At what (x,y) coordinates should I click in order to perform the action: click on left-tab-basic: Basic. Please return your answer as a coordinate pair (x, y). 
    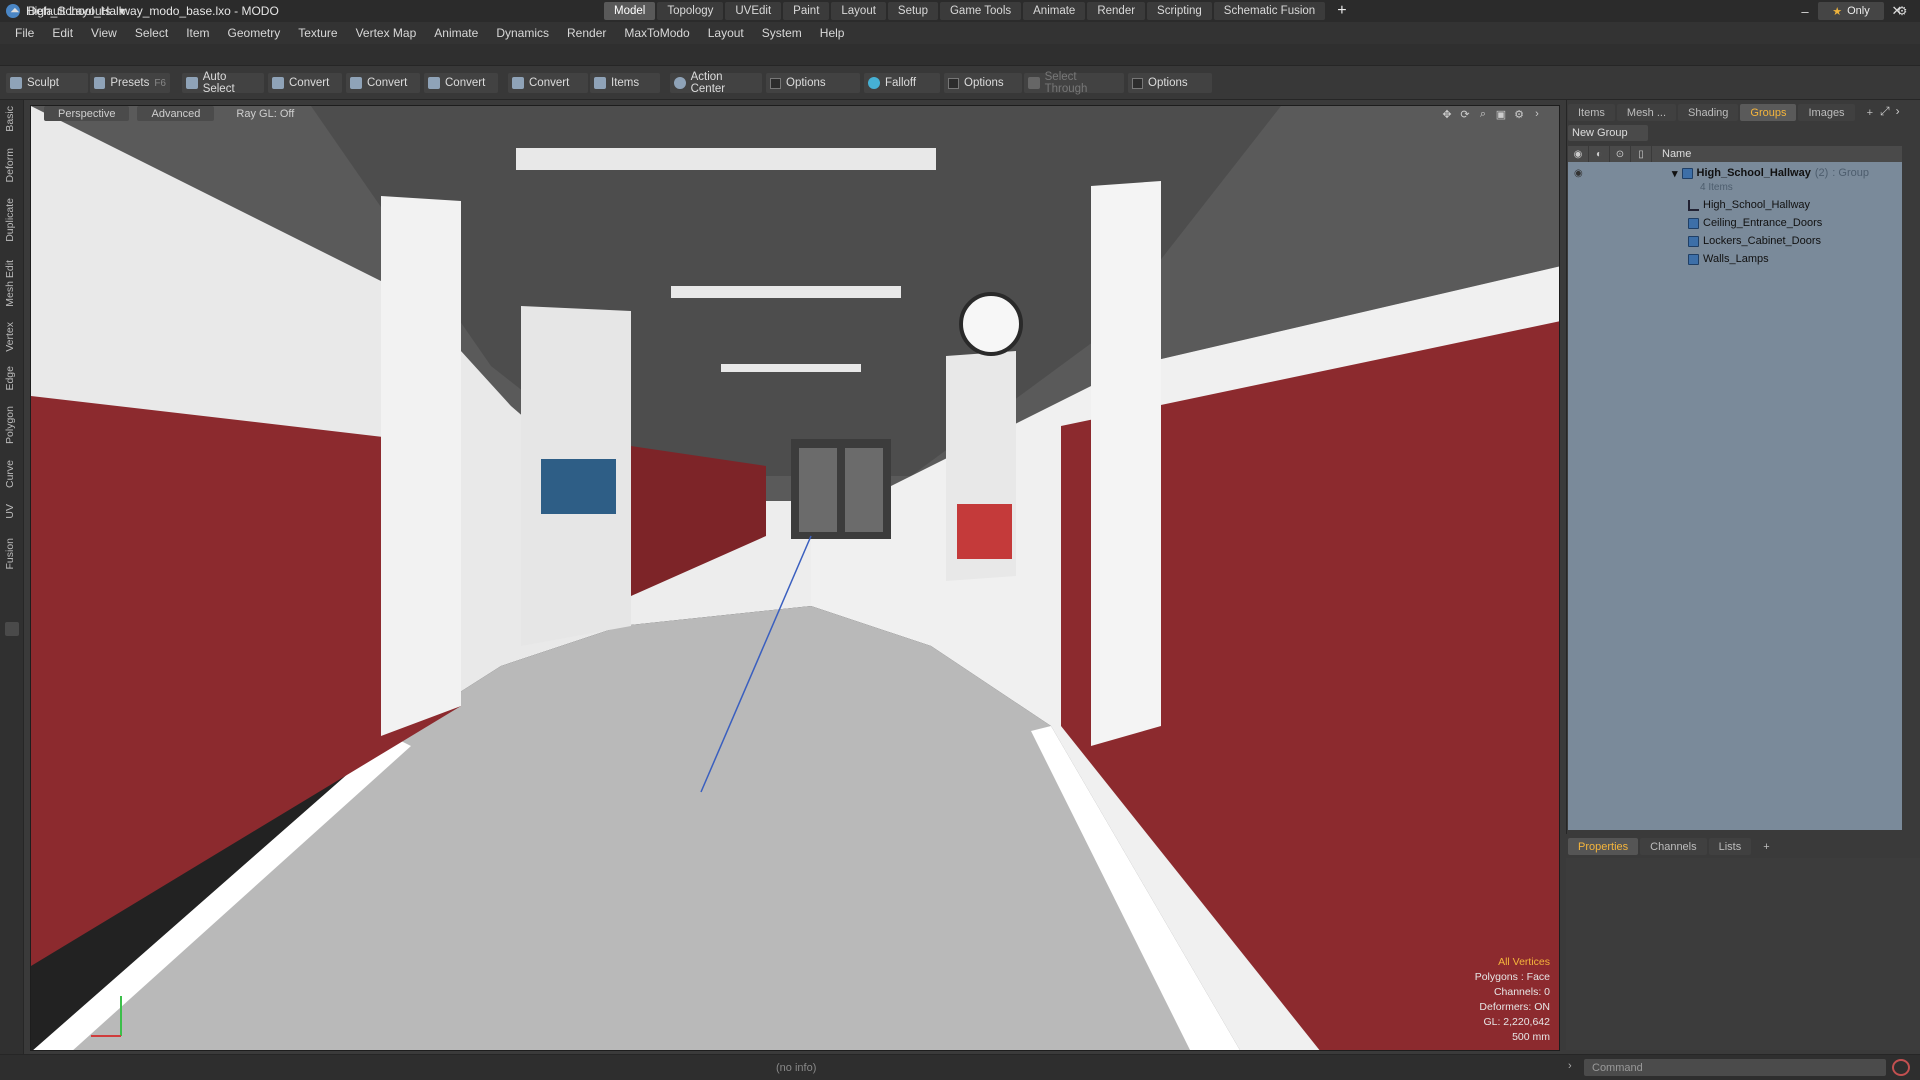
    Looking at the image, I should click on (10, 119).